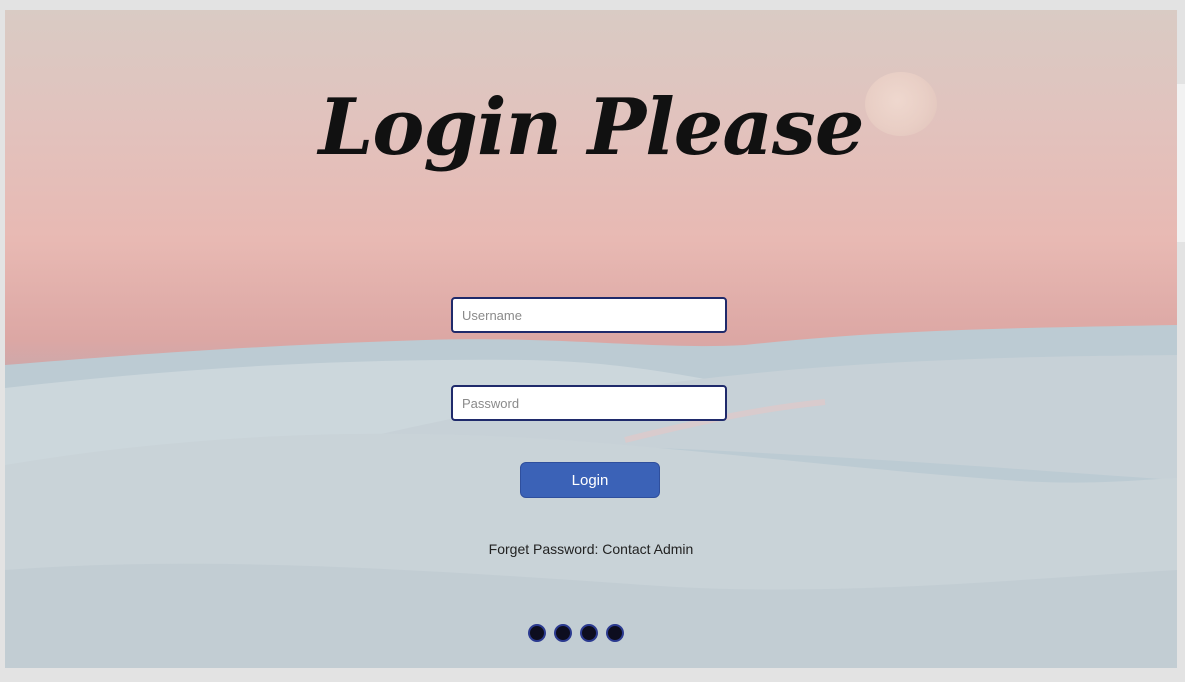 This screenshot has width=1185, height=682. I want to click on login-button: Login, so click(590, 480).